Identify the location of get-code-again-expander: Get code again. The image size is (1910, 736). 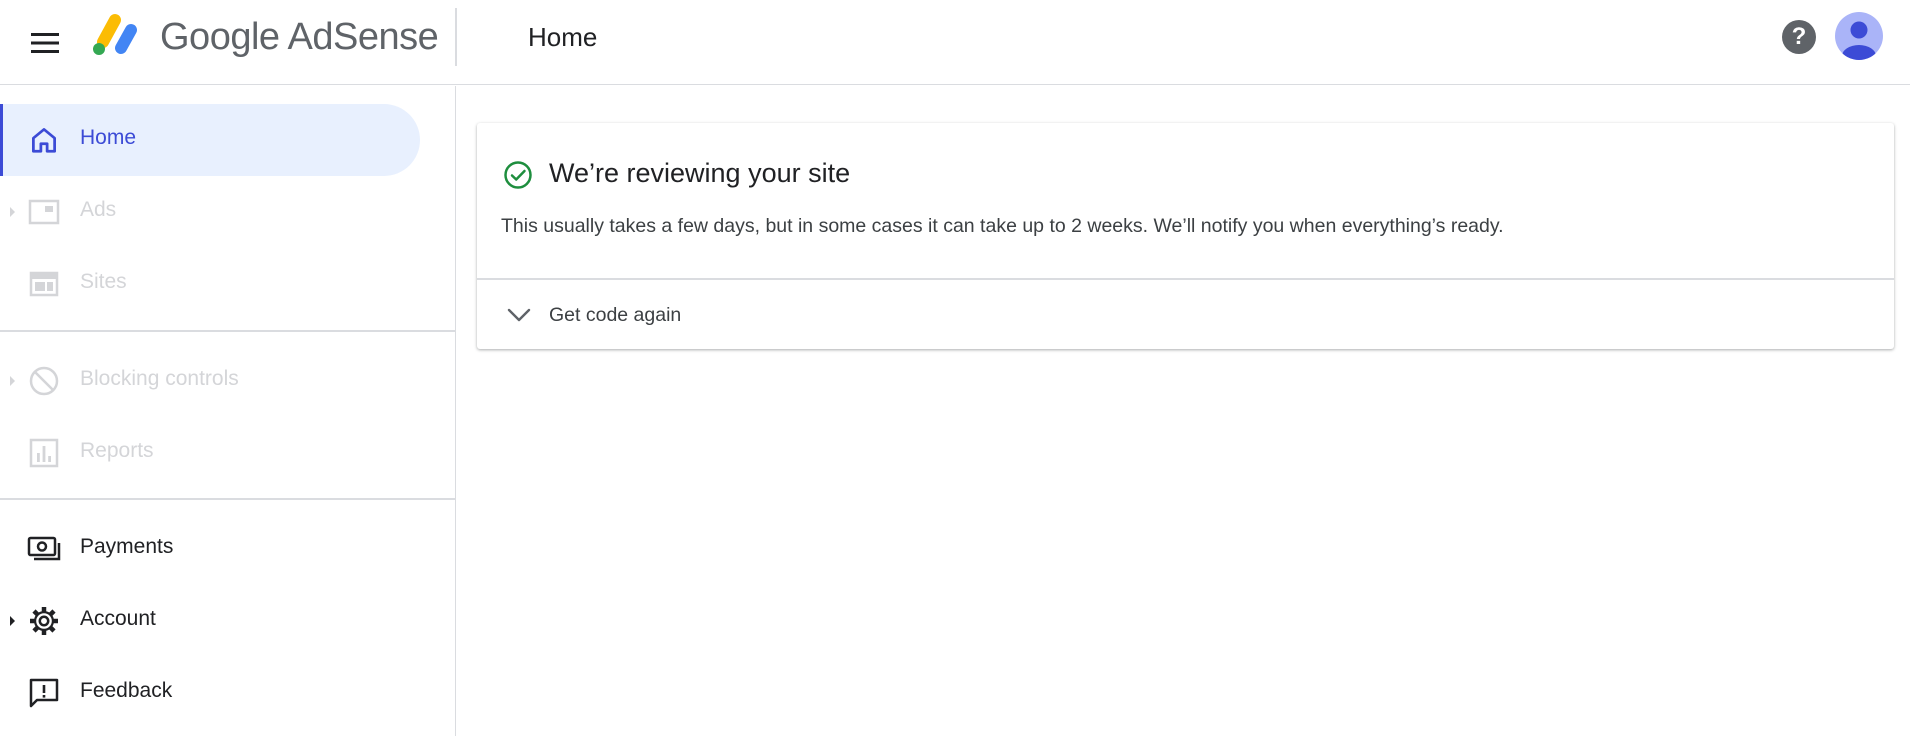
(1185, 314).